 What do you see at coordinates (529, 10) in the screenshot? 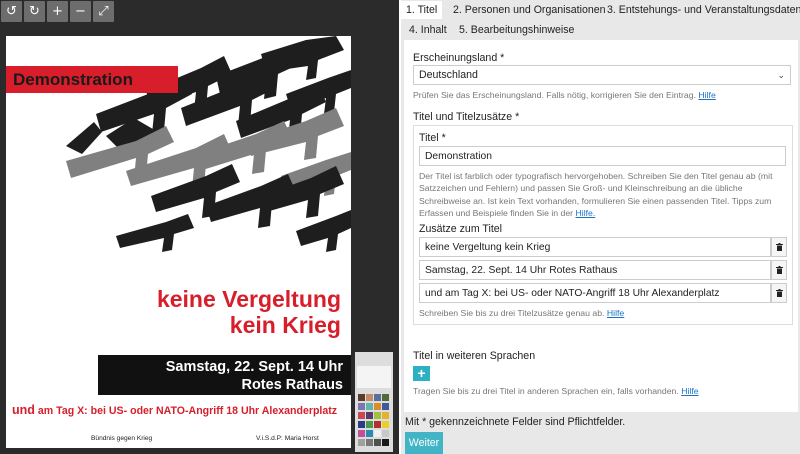
I see `tab-personen: 2. Personen und Organisationen` at bounding box center [529, 10].